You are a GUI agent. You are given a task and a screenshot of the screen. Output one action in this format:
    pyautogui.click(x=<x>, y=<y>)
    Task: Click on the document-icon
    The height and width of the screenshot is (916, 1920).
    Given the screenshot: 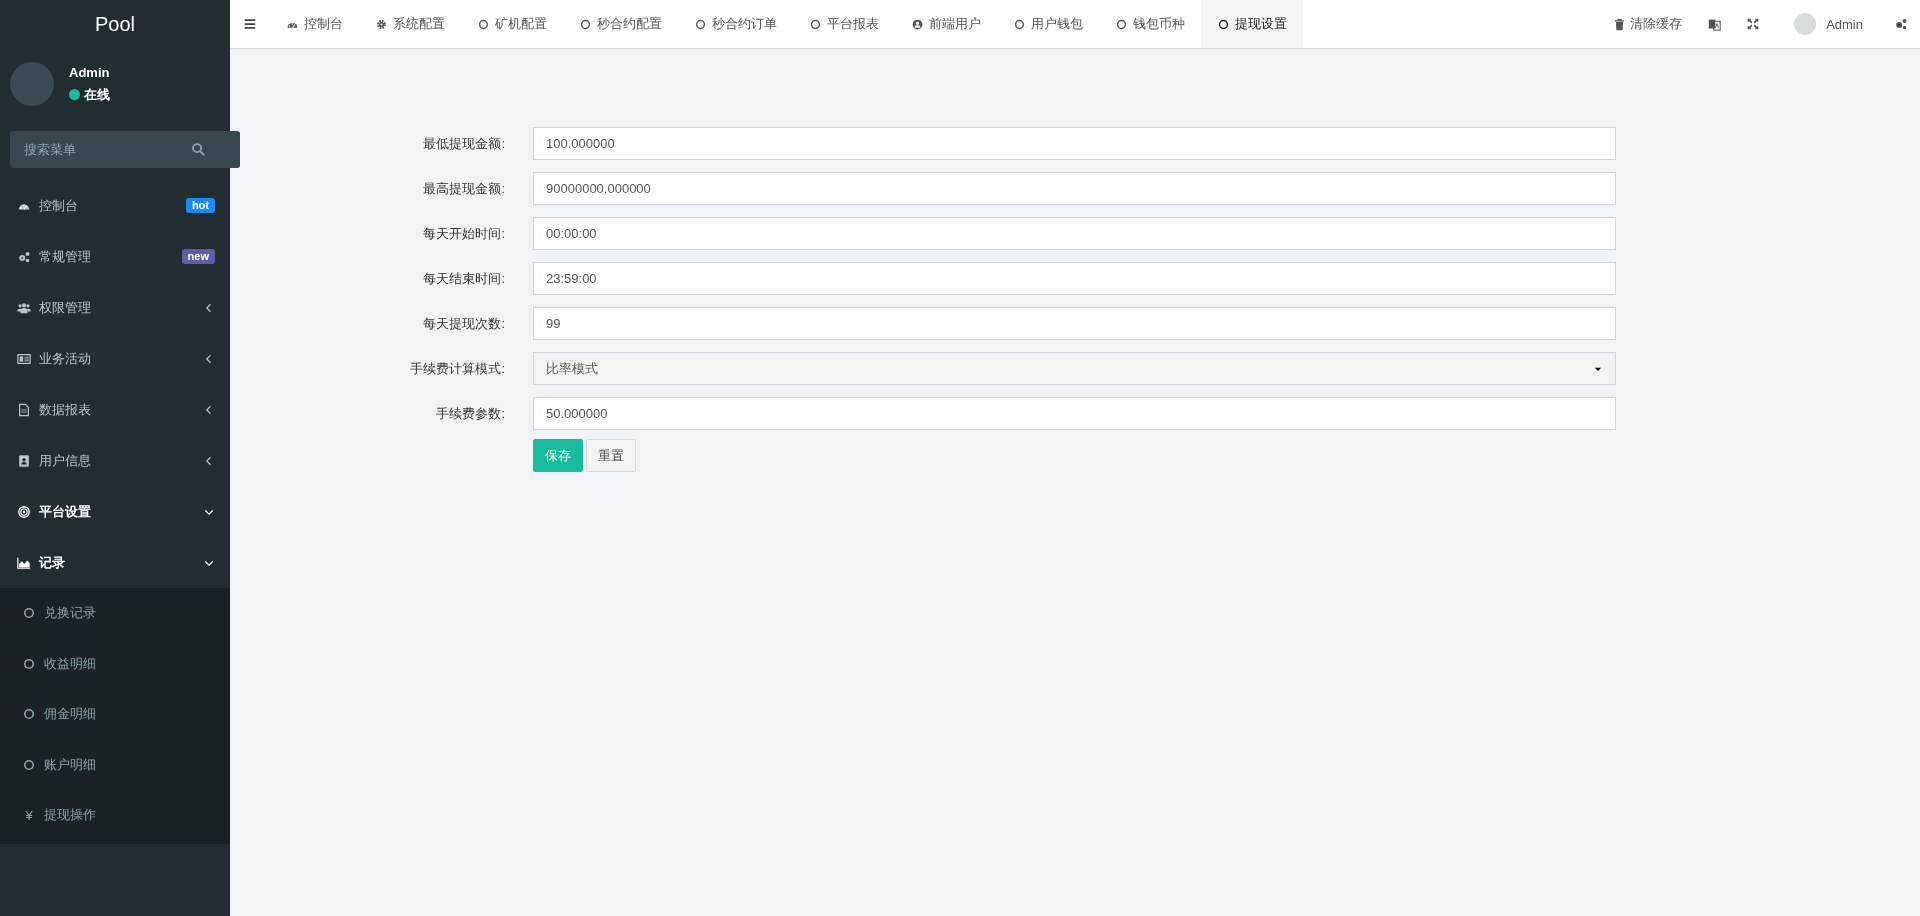 What is the action you would take?
    pyautogui.click(x=24, y=409)
    